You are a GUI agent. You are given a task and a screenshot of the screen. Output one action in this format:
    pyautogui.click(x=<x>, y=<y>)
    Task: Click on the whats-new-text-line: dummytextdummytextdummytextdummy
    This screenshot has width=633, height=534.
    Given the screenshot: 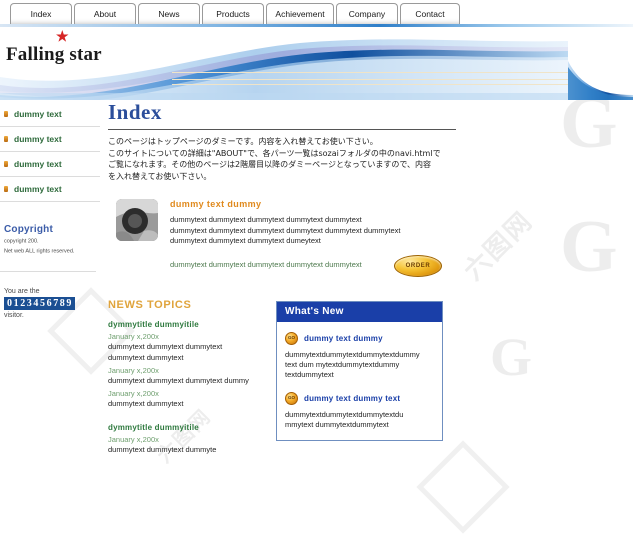 What is the action you would take?
    pyautogui.click(x=352, y=354)
    